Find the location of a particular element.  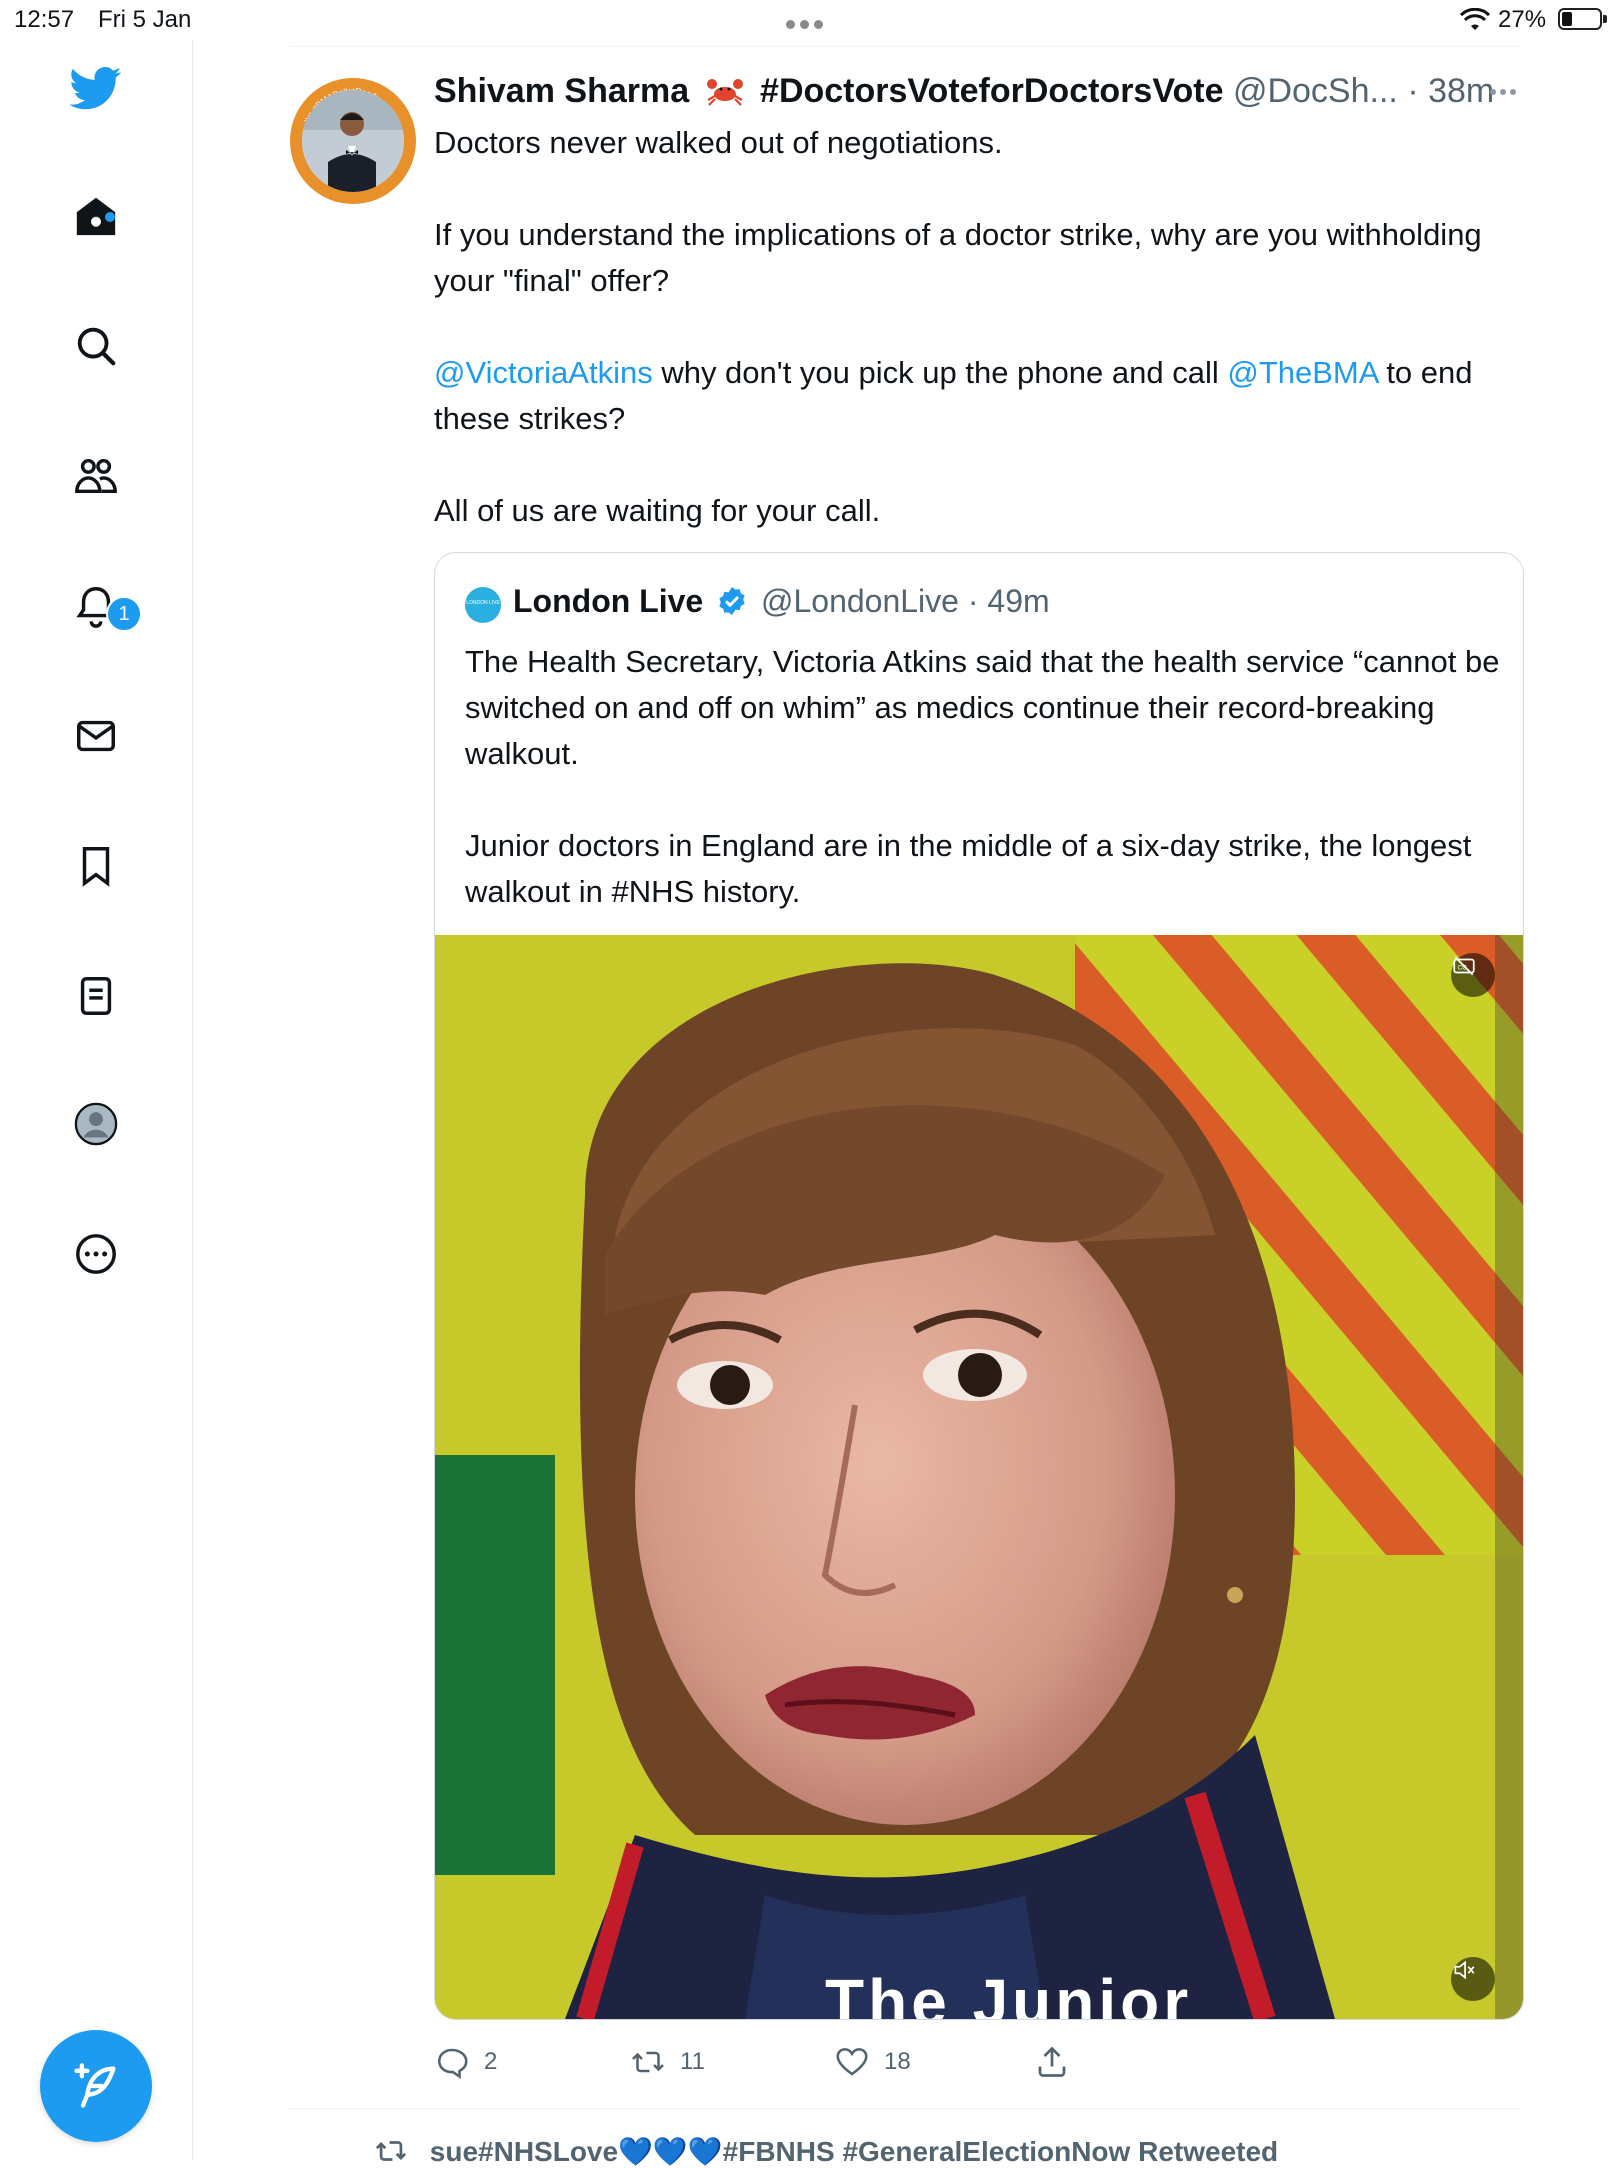

wifi-icon is located at coordinates (1475, 19).